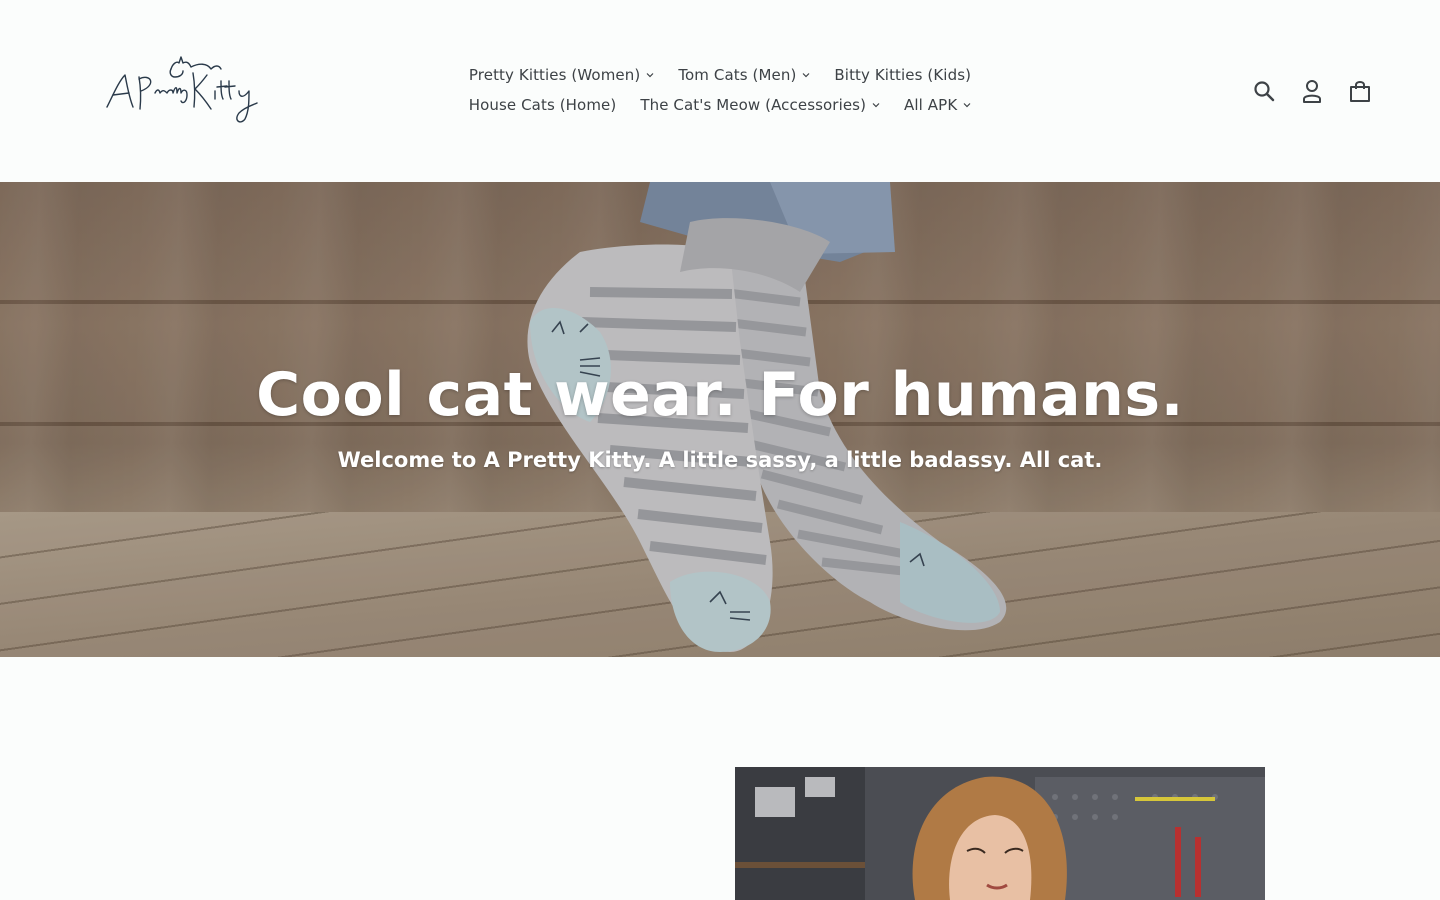 This screenshot has width=1440, height=900. I want to click on nav-item-bitty-kitties-kids: Bitty Kitties (Kids), so click(902, 75).